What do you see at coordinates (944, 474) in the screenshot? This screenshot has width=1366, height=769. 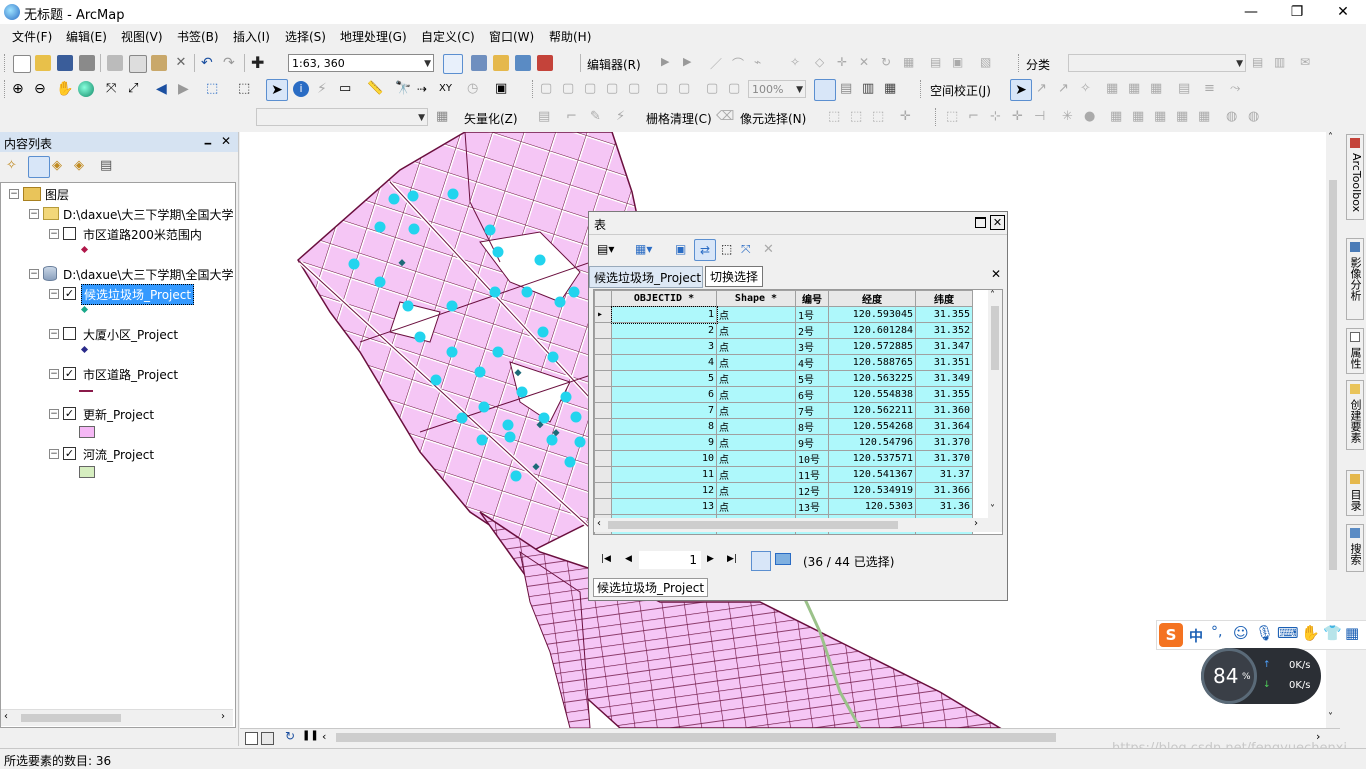 I see `table-cell: 31.37` at bounding box center [944, 474].